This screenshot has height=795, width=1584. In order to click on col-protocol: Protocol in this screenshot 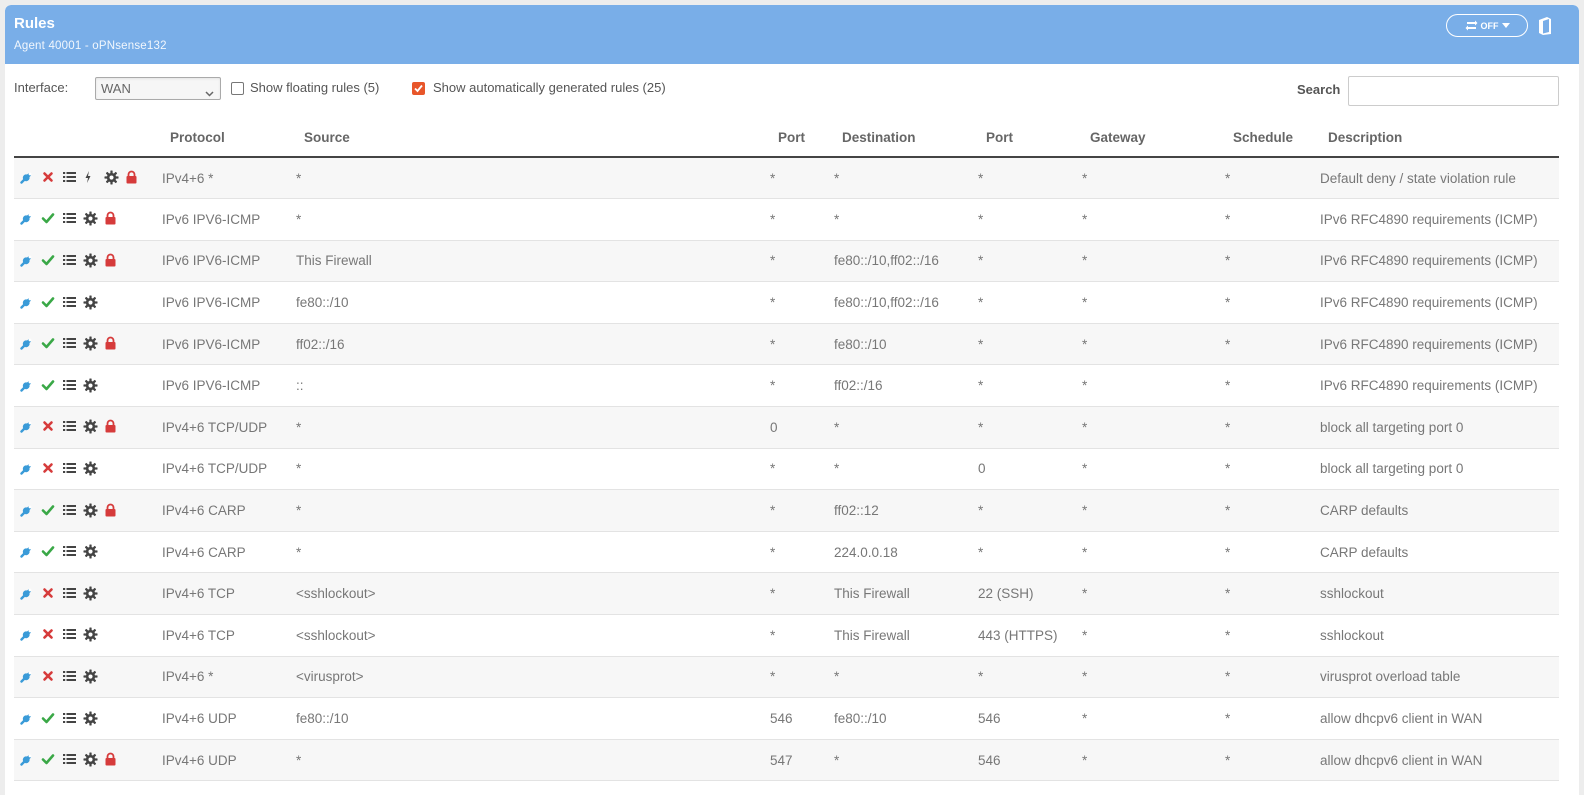, I will do `click(229, 138)`.